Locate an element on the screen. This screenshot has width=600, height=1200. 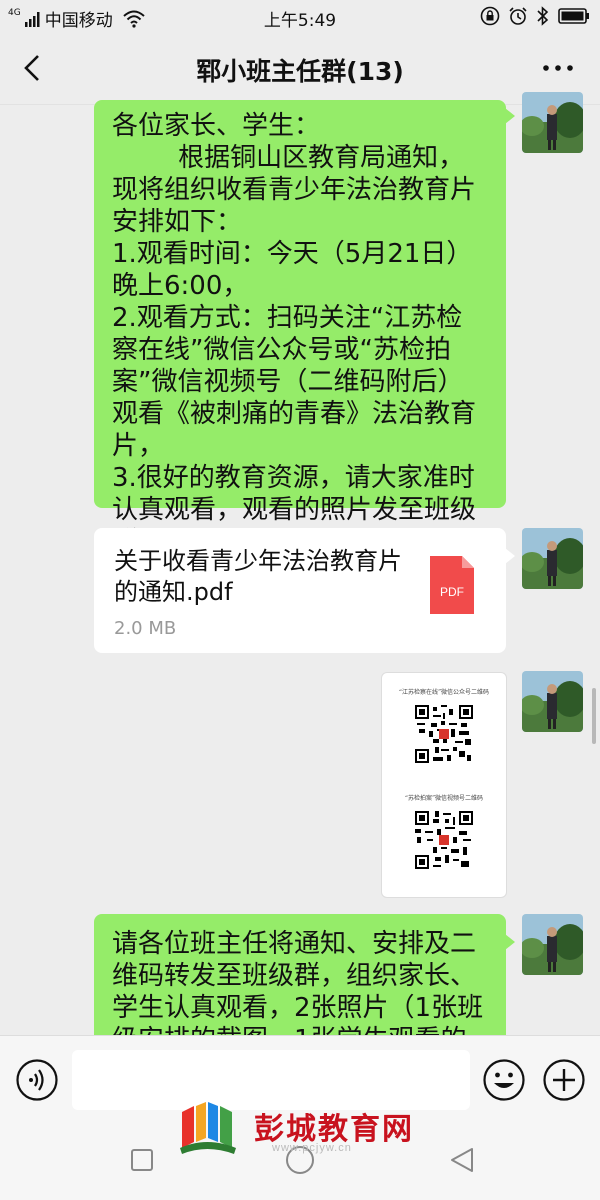
lock-rotation-icon is located at coordinates (490, 16).